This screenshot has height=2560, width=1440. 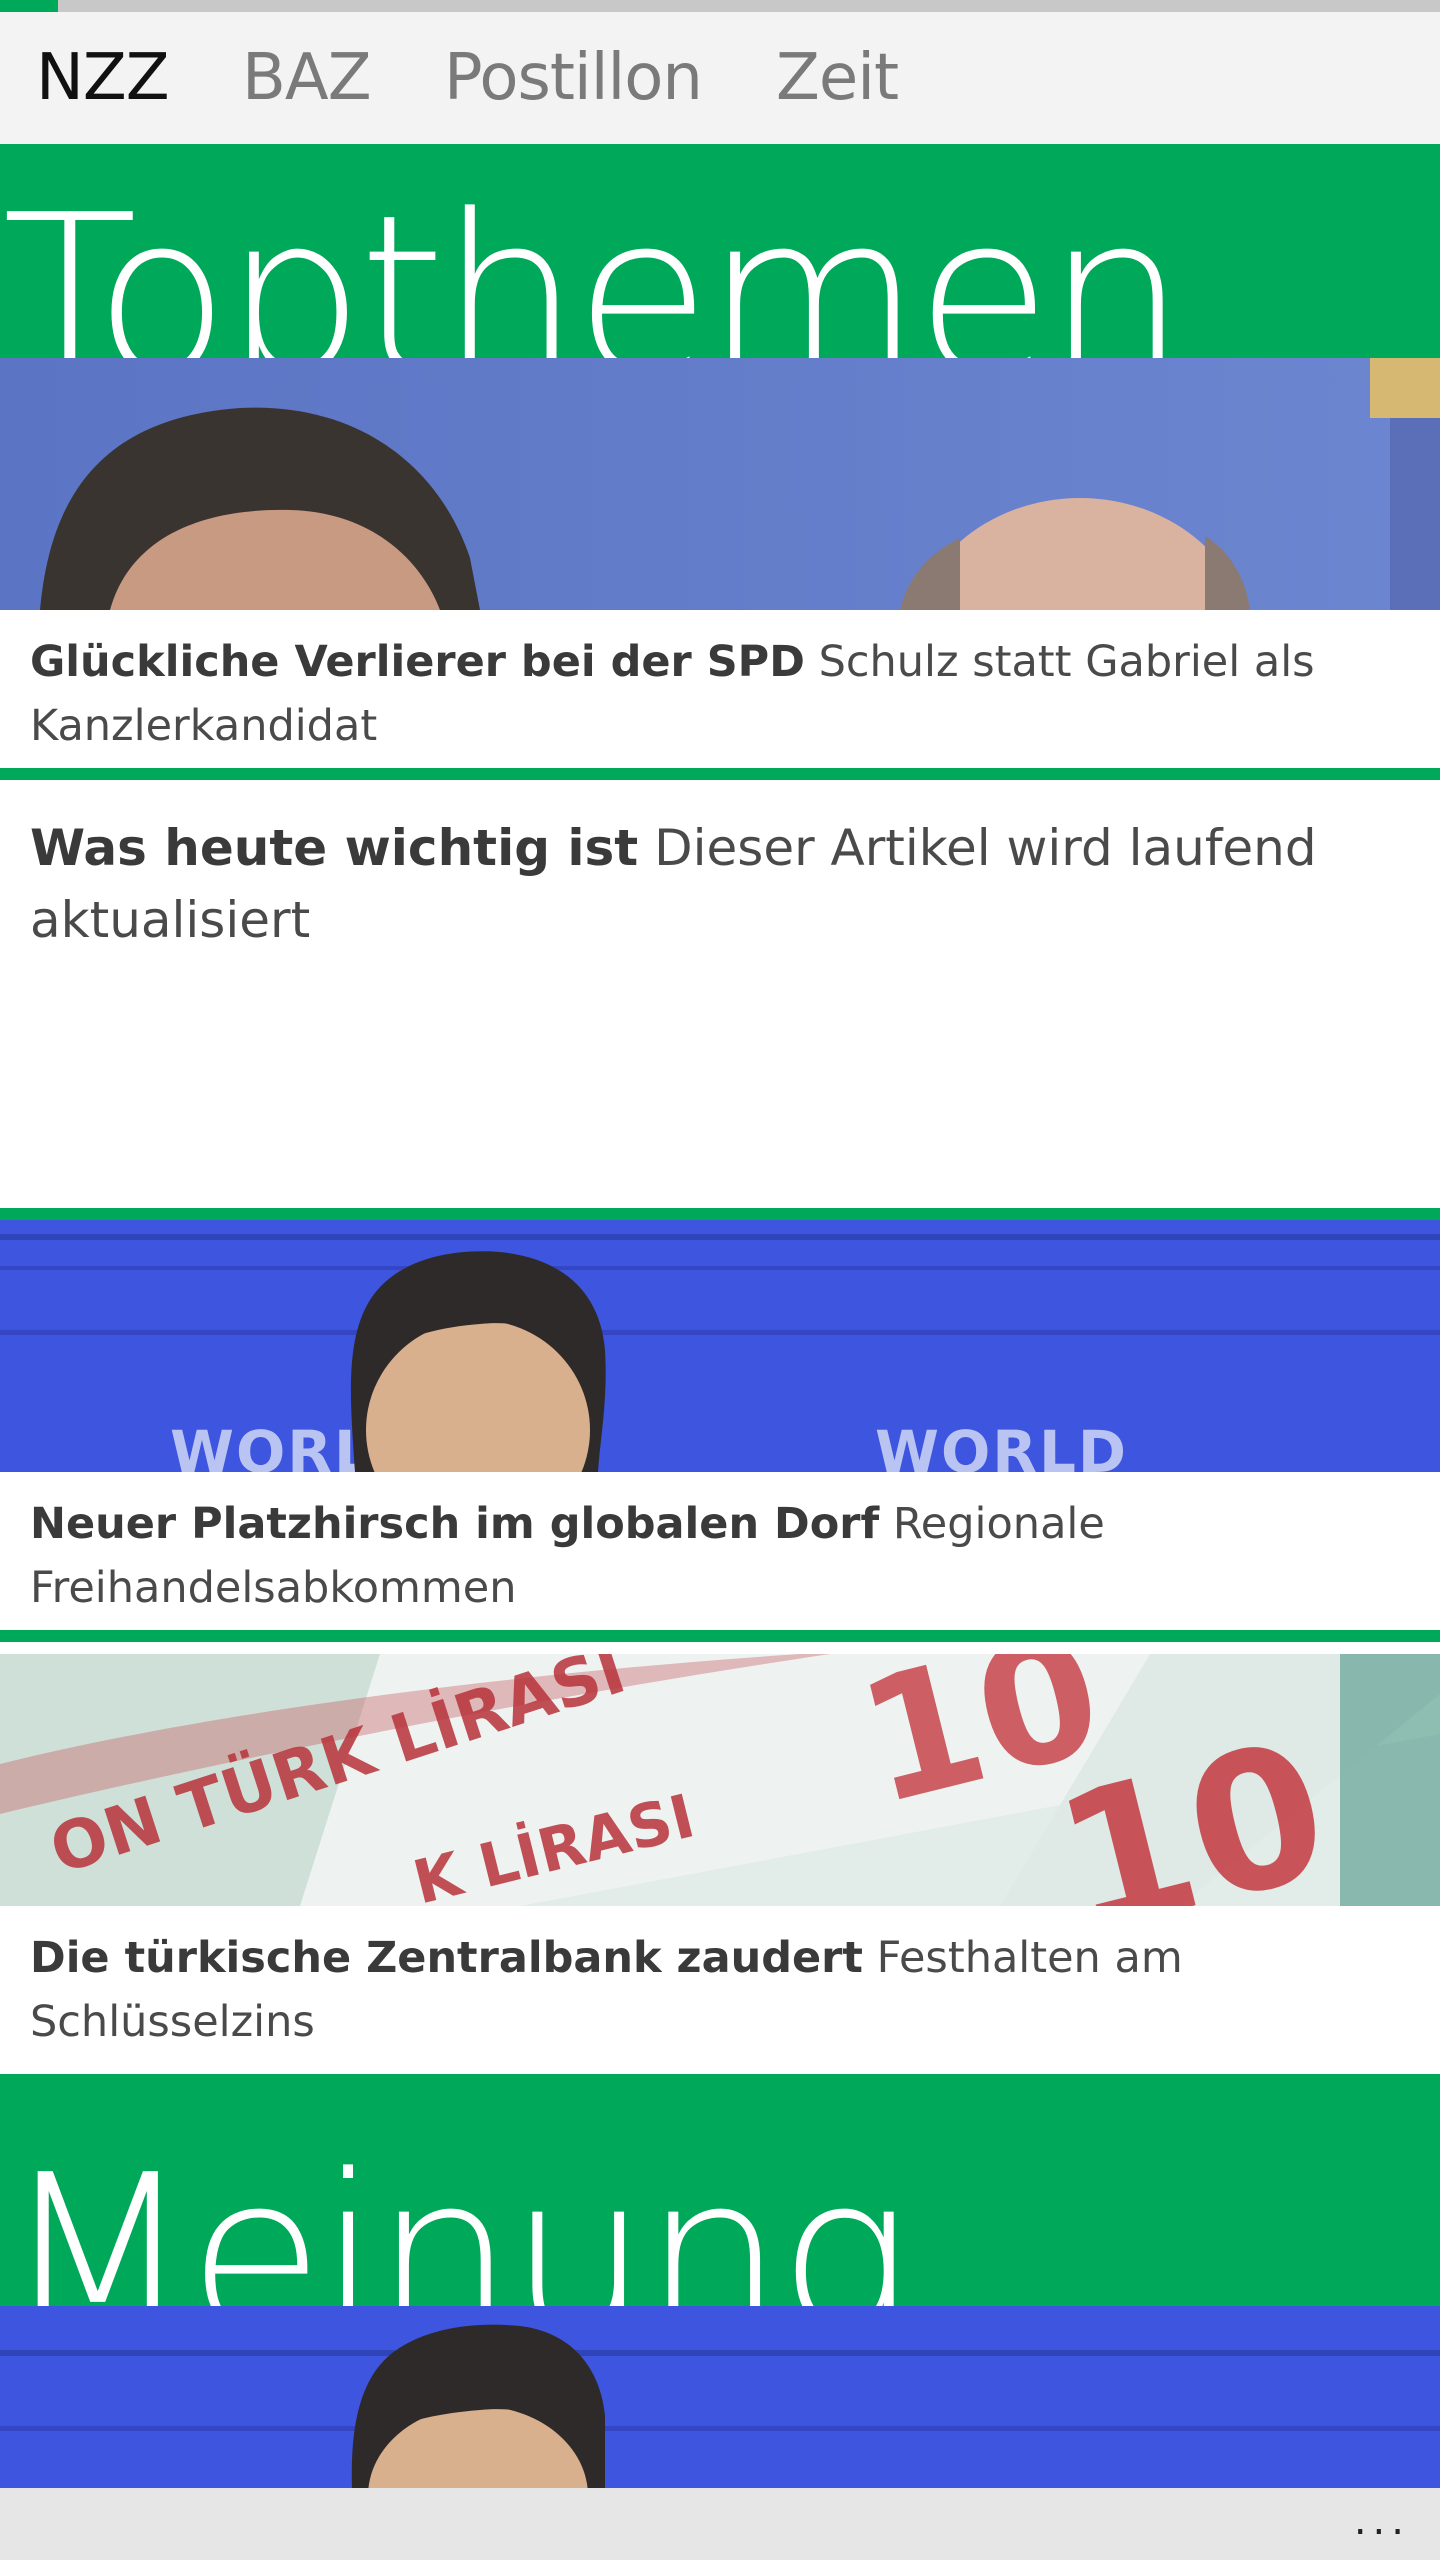 I want to click on speaker-photo: WORLD WORLD, so click(x=720, y=1346).